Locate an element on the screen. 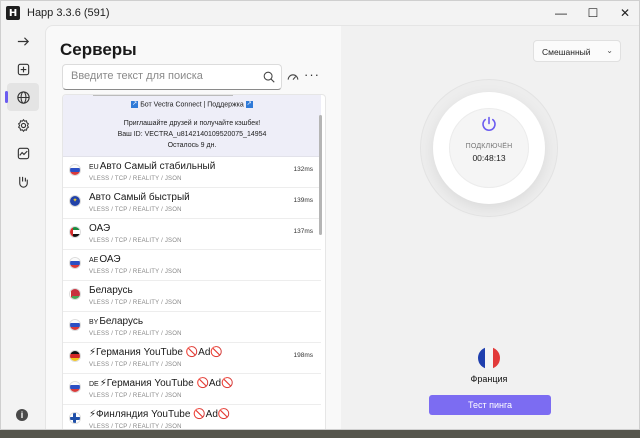  server-name: BYБеларусь is located at coordinates (116, 321).